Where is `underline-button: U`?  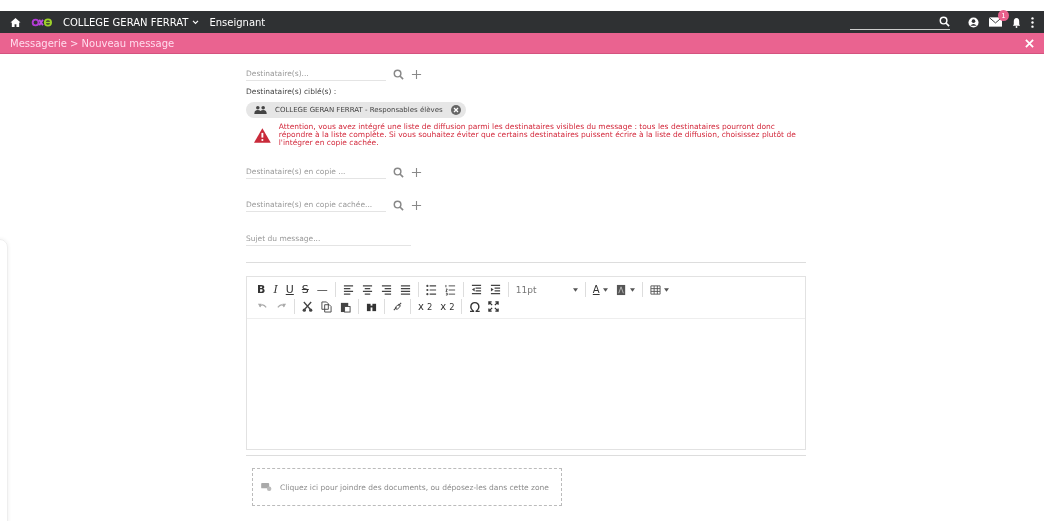 underline-button: U is located at coordinates (289, 289).